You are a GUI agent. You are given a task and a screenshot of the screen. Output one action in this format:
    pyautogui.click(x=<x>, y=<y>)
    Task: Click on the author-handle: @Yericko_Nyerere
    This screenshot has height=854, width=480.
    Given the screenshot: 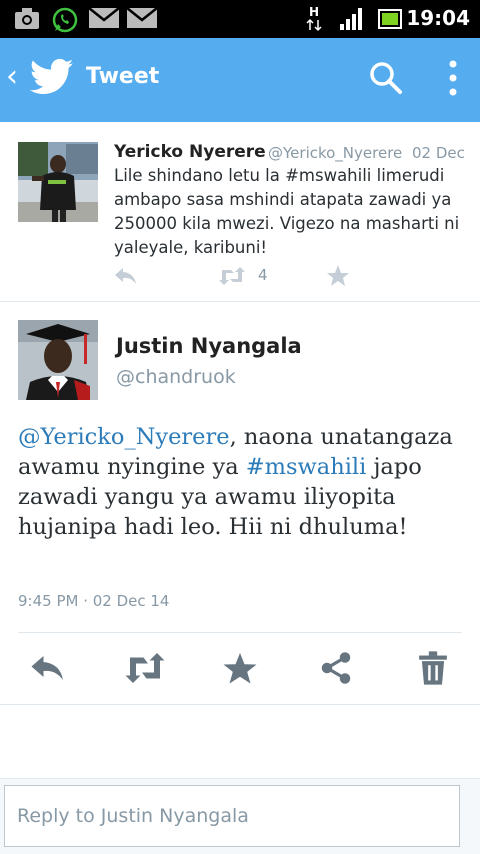 What is the action you would take?
    pyautogui.click(x=335, y=153)
    